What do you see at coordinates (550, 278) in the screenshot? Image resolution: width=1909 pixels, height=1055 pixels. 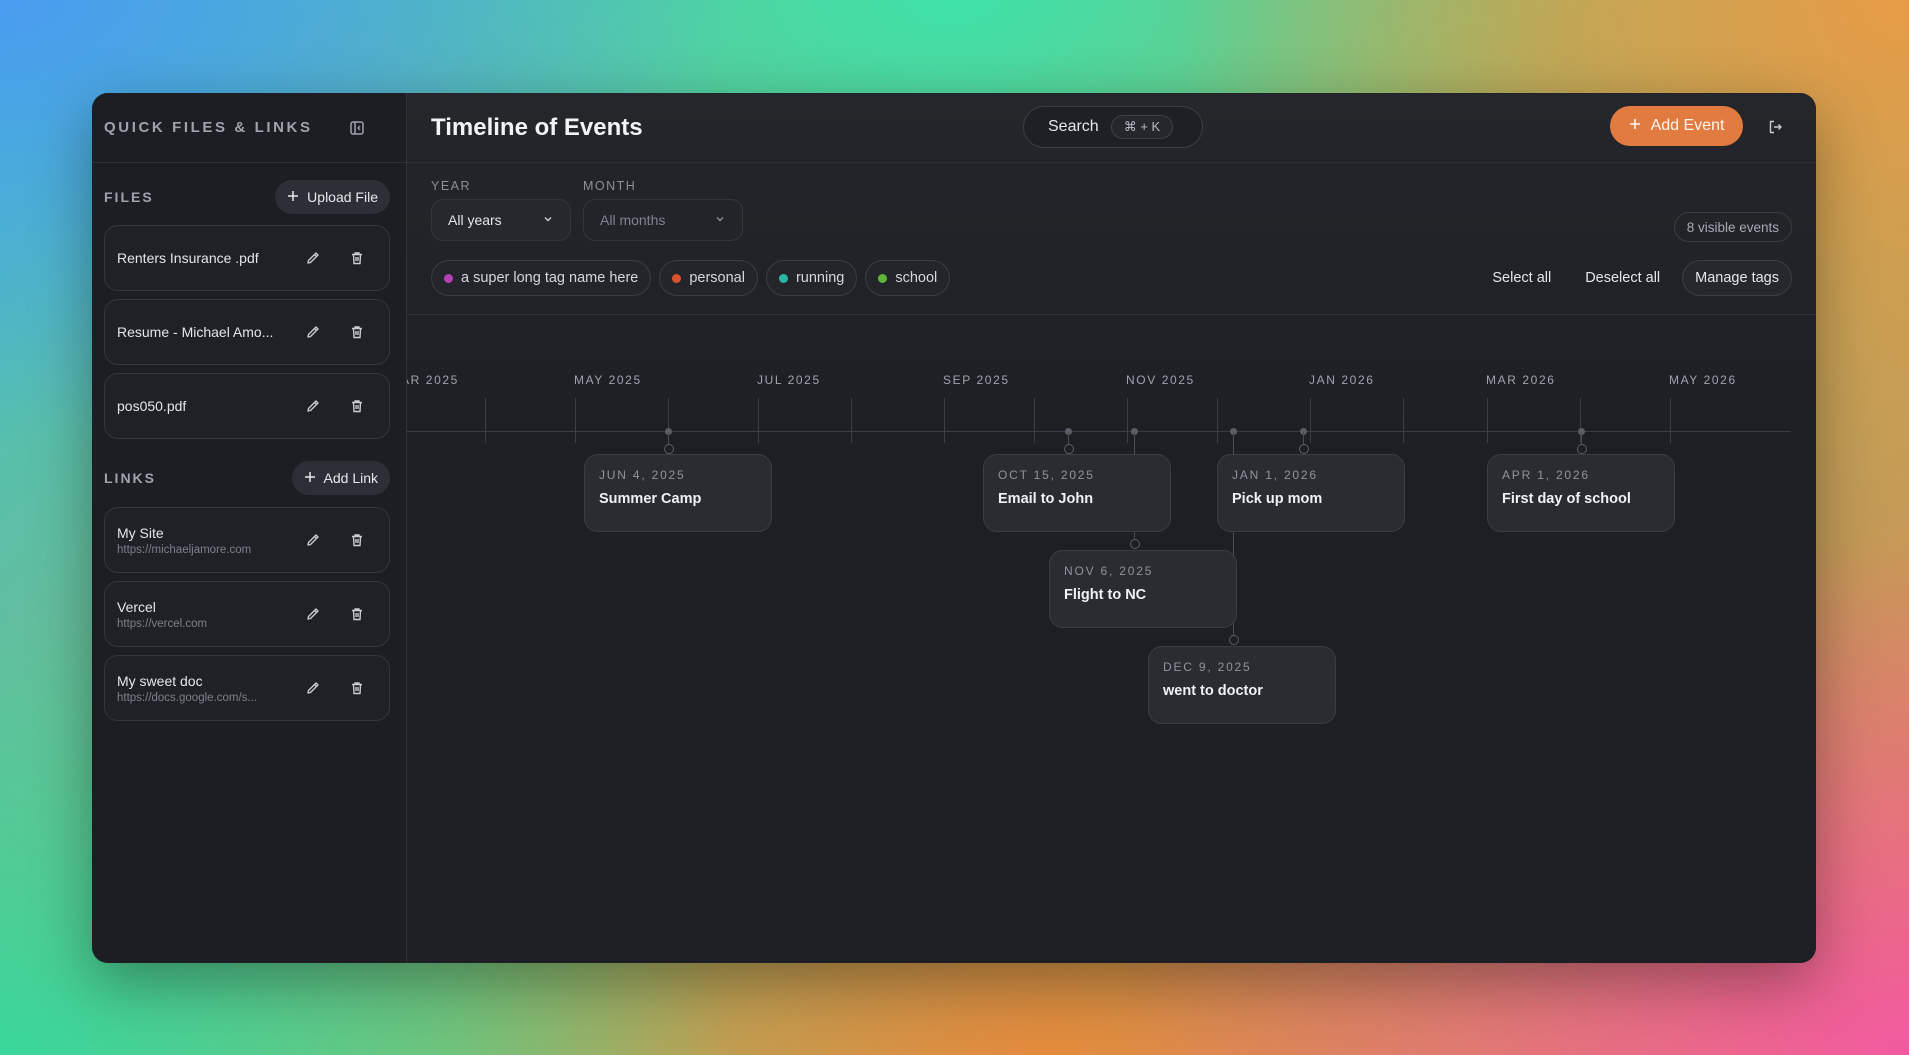 I see `tag-label: a super long tag name here` at bounding box center [550, 278].